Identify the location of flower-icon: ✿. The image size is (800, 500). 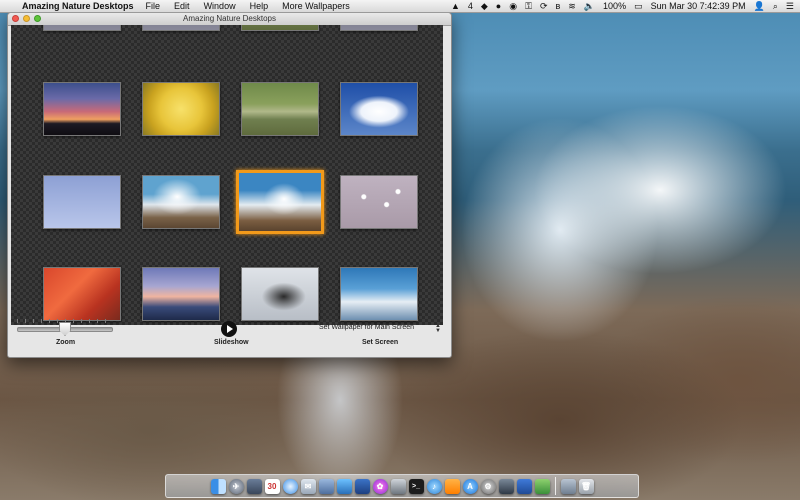
(380, 486).